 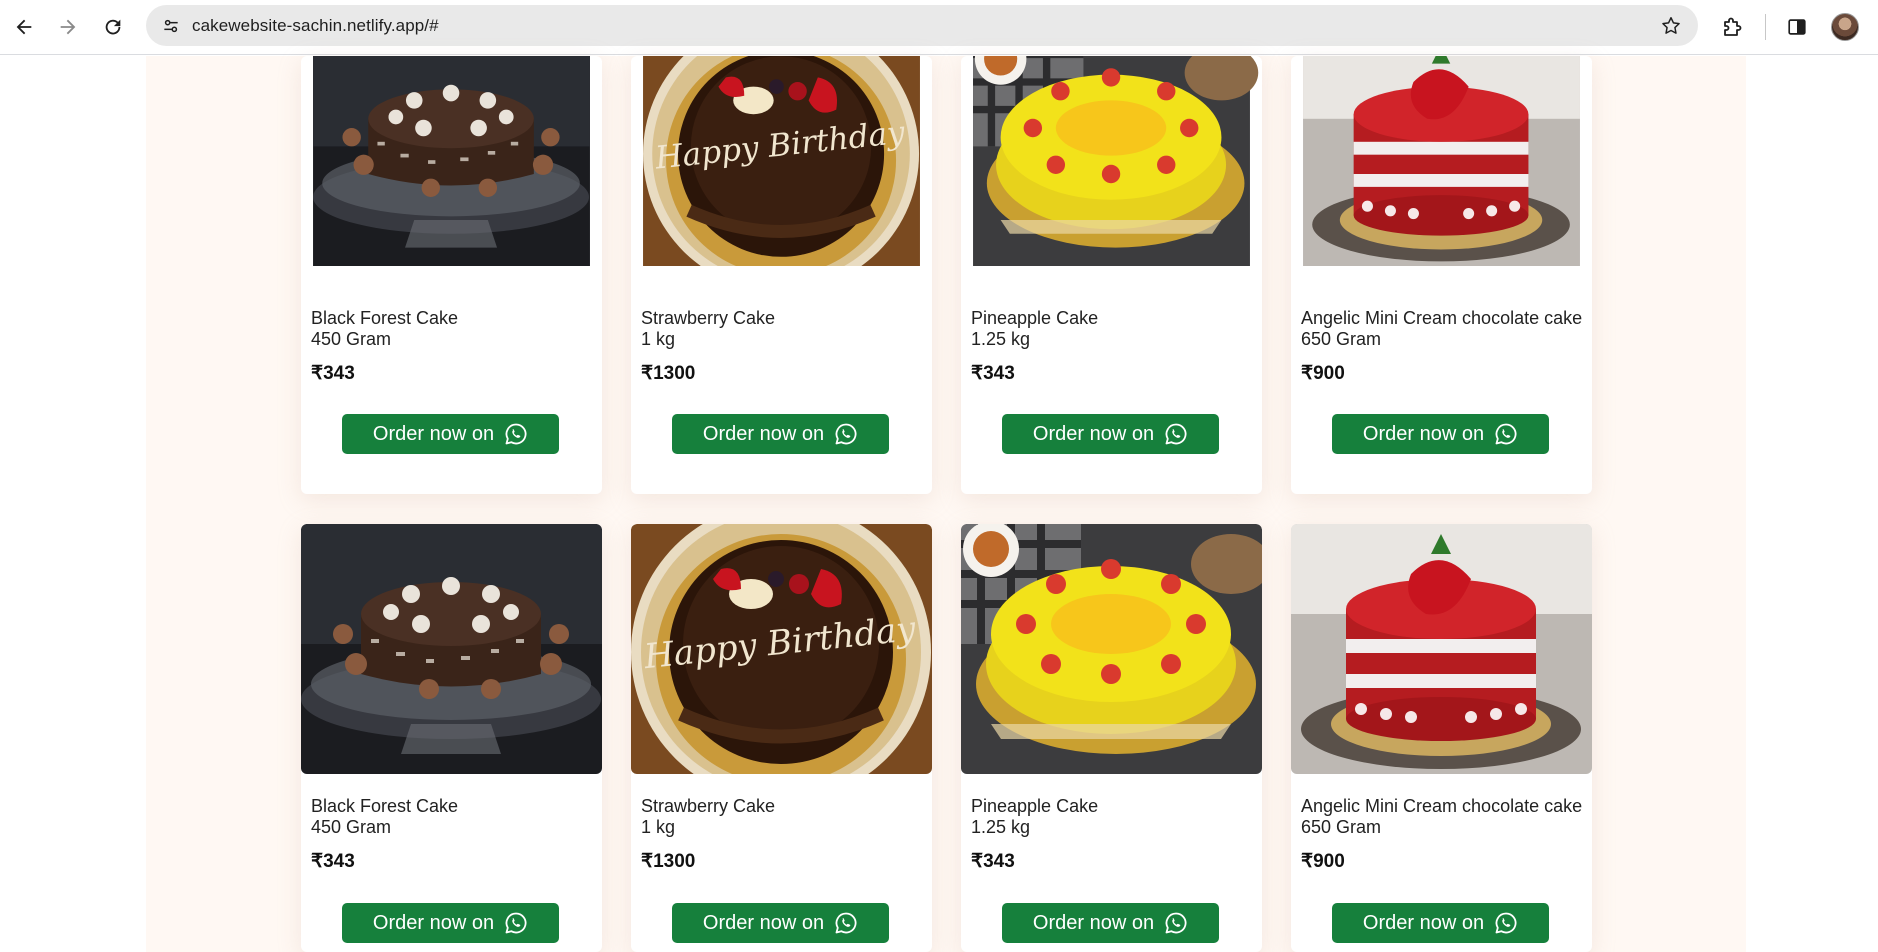 I want to click on forward-button, so click(x=68, y=27).